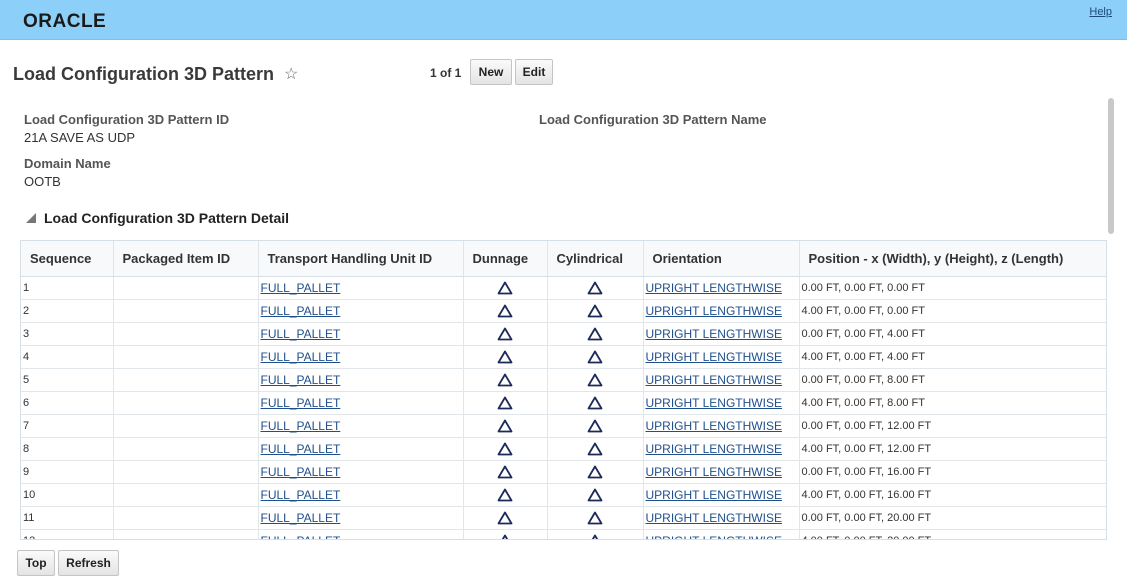 The image size is (1127, 581). Describe the element at coordinates (952, 449) in the screenshot. I see `position-cell: 4.00 FT, 0.00 FT, 12.00 FT` at that location.